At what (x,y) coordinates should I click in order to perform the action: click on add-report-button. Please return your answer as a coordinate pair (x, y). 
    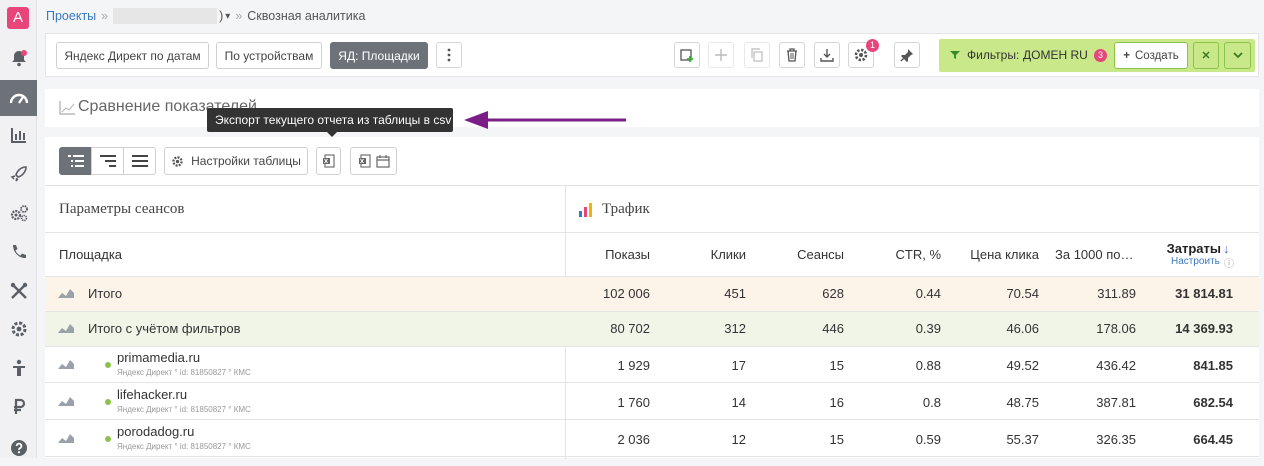
    Looking at the image, I should click on (687, 55).